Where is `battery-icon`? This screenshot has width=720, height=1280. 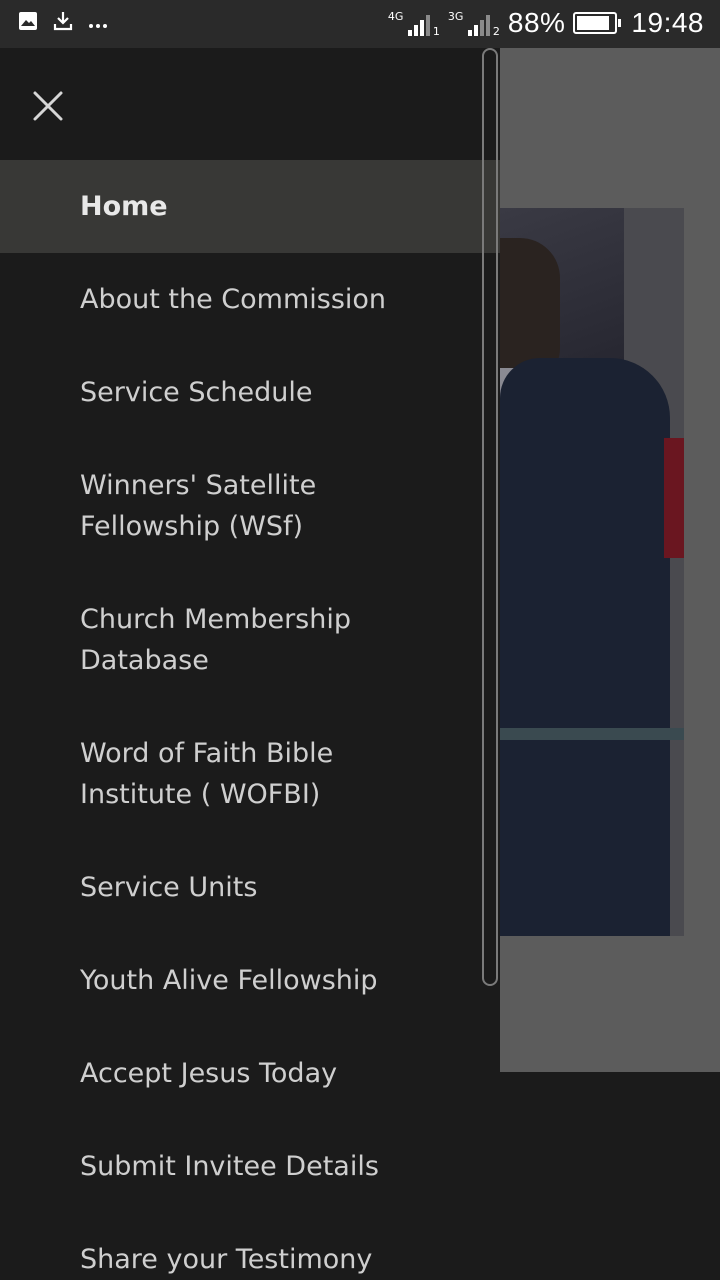
battery-icon is located at coordinates (597, 23).